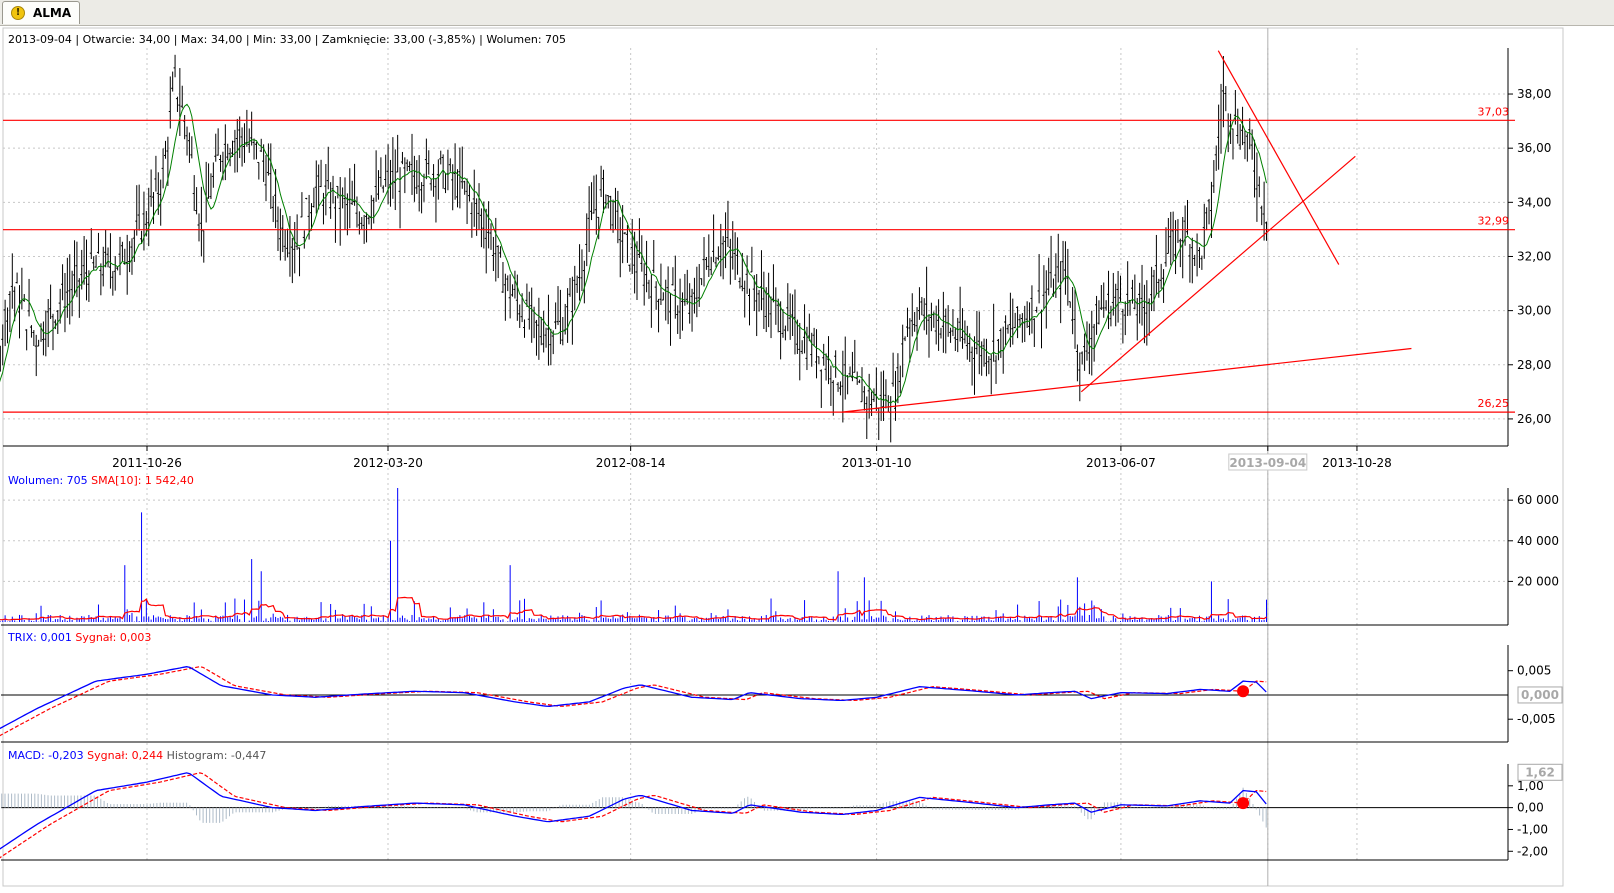 Image resolution: width=1614 pixels, height=893 pixels. What do you see at coordinates (1267, 463) in the screenshot?
I see `x-tick-label: 2013-09-04` at bounding box center [1267, 463].